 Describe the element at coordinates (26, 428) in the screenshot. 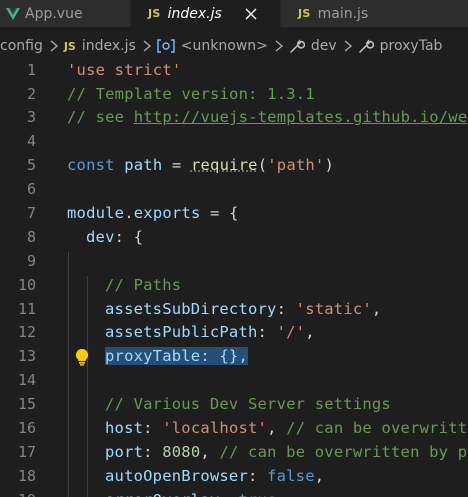

I see `line-number: 16` at that location.